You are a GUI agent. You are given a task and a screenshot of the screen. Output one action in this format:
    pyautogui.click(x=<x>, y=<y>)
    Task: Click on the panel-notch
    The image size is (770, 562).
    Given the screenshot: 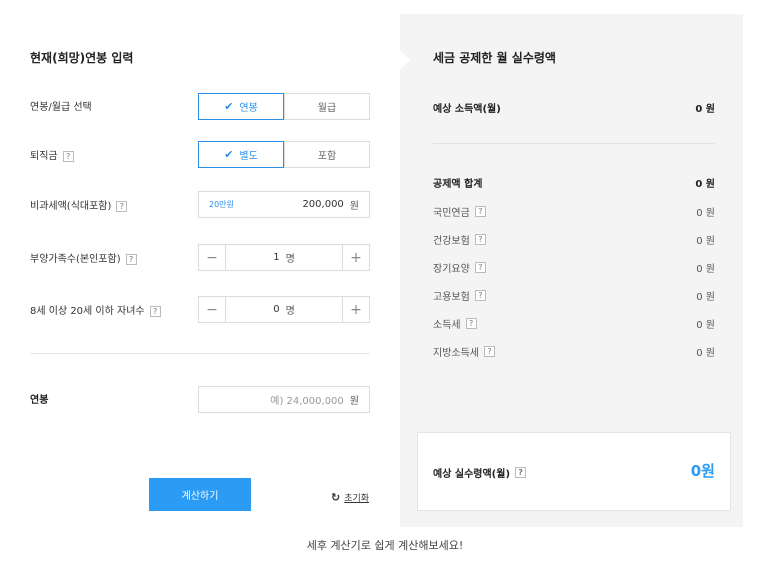 What is the action you would take?
    pyautogui.click(x=405, y=60)
    